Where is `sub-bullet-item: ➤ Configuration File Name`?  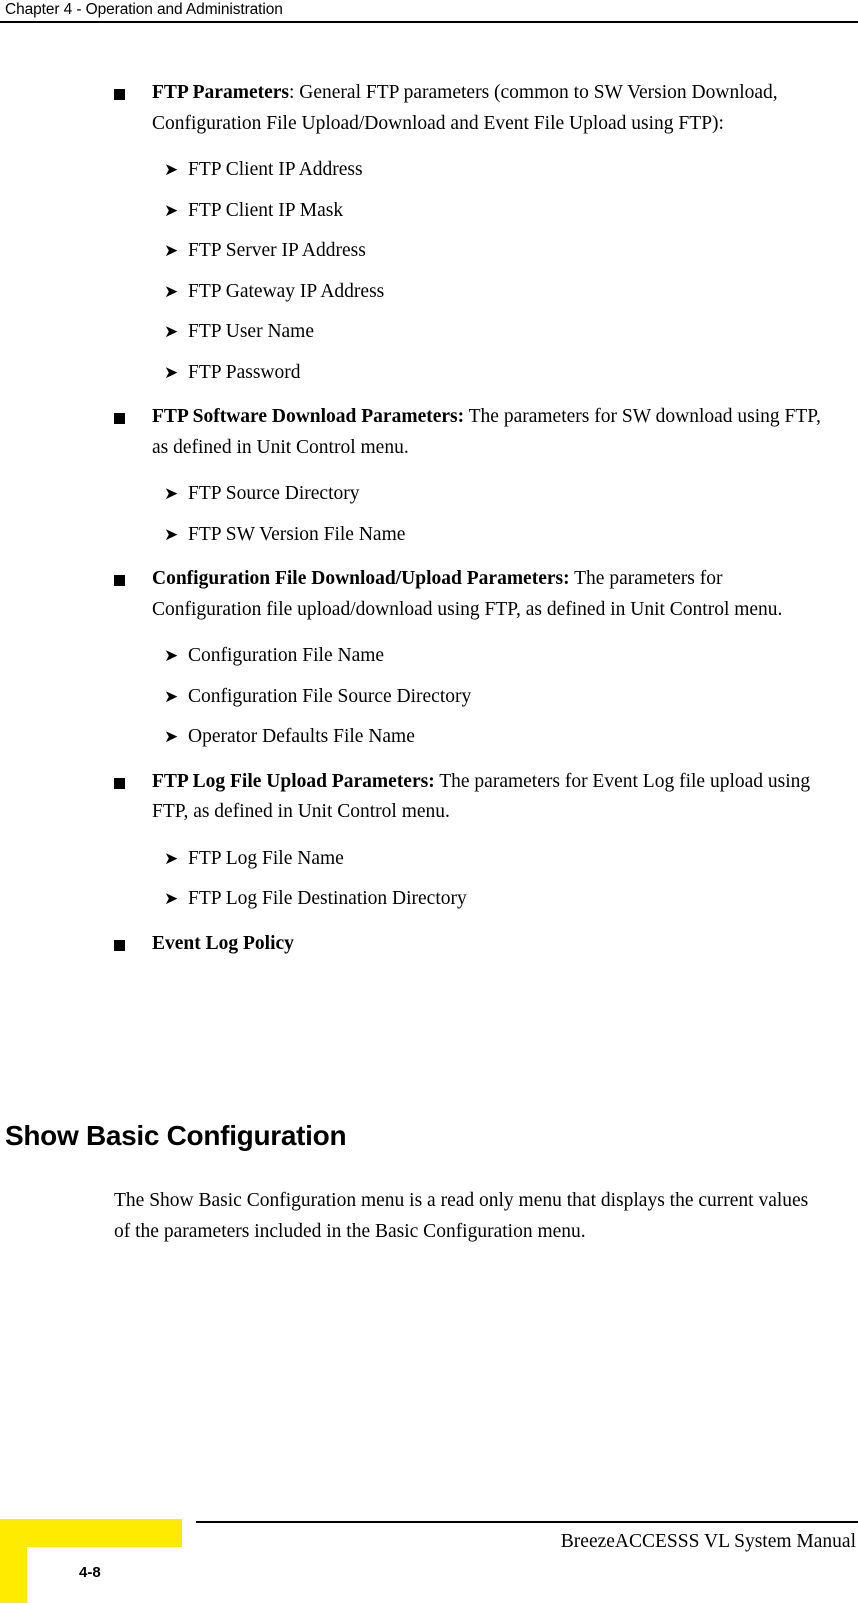 sub-bullet-item: ➤ Configuration File Name is located at coordinates (429, 656).